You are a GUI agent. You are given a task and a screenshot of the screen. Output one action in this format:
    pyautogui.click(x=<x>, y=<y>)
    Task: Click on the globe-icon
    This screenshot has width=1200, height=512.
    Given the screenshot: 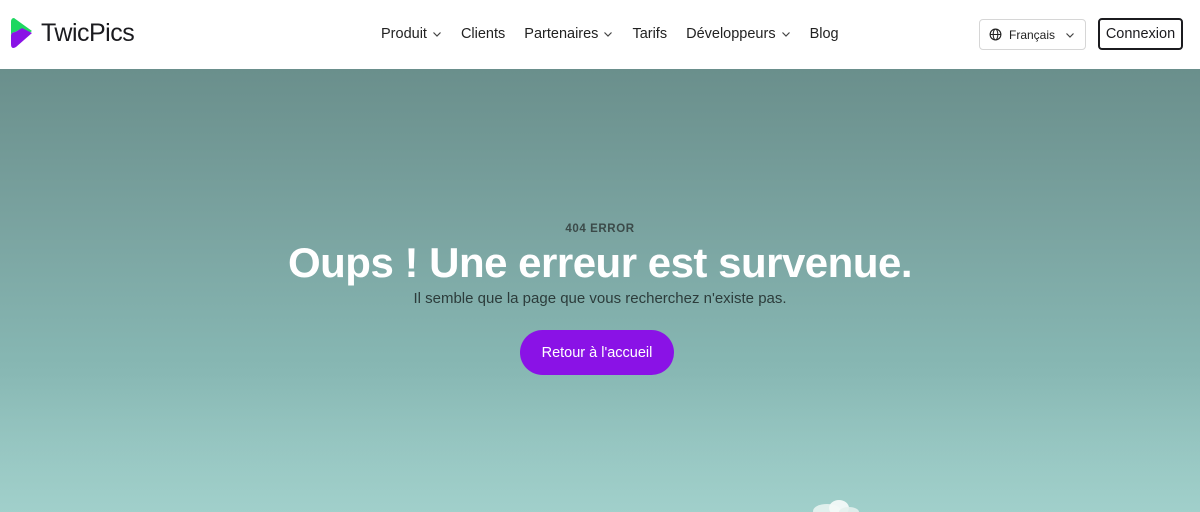 What is the action you would take?
    pyautogui.click(x=995, y=34)
    